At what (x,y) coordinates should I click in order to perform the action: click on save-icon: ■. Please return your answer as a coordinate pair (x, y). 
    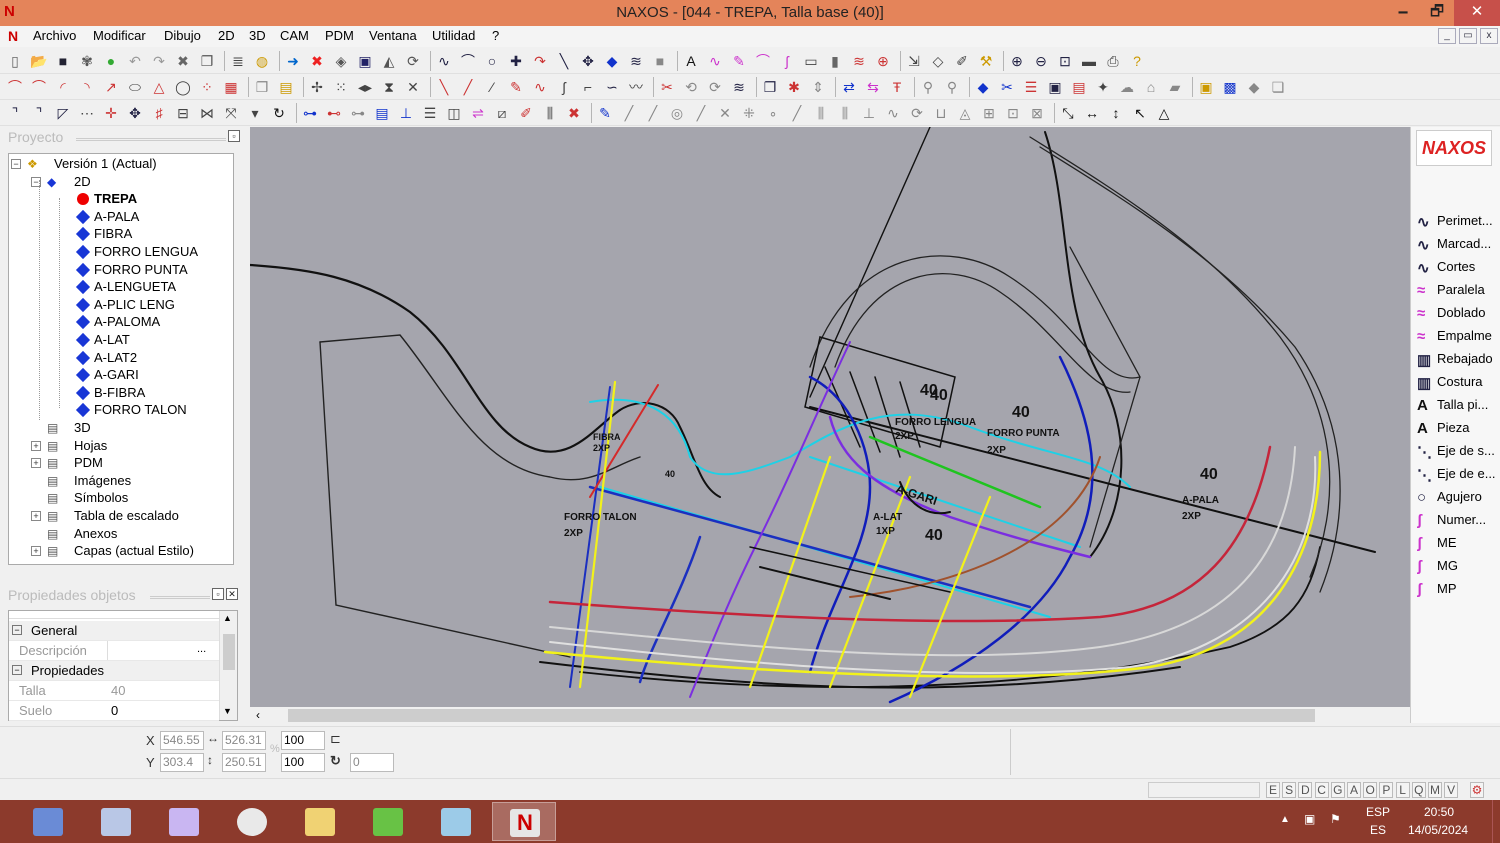
    Looking at the image, I should click on (63, 61).